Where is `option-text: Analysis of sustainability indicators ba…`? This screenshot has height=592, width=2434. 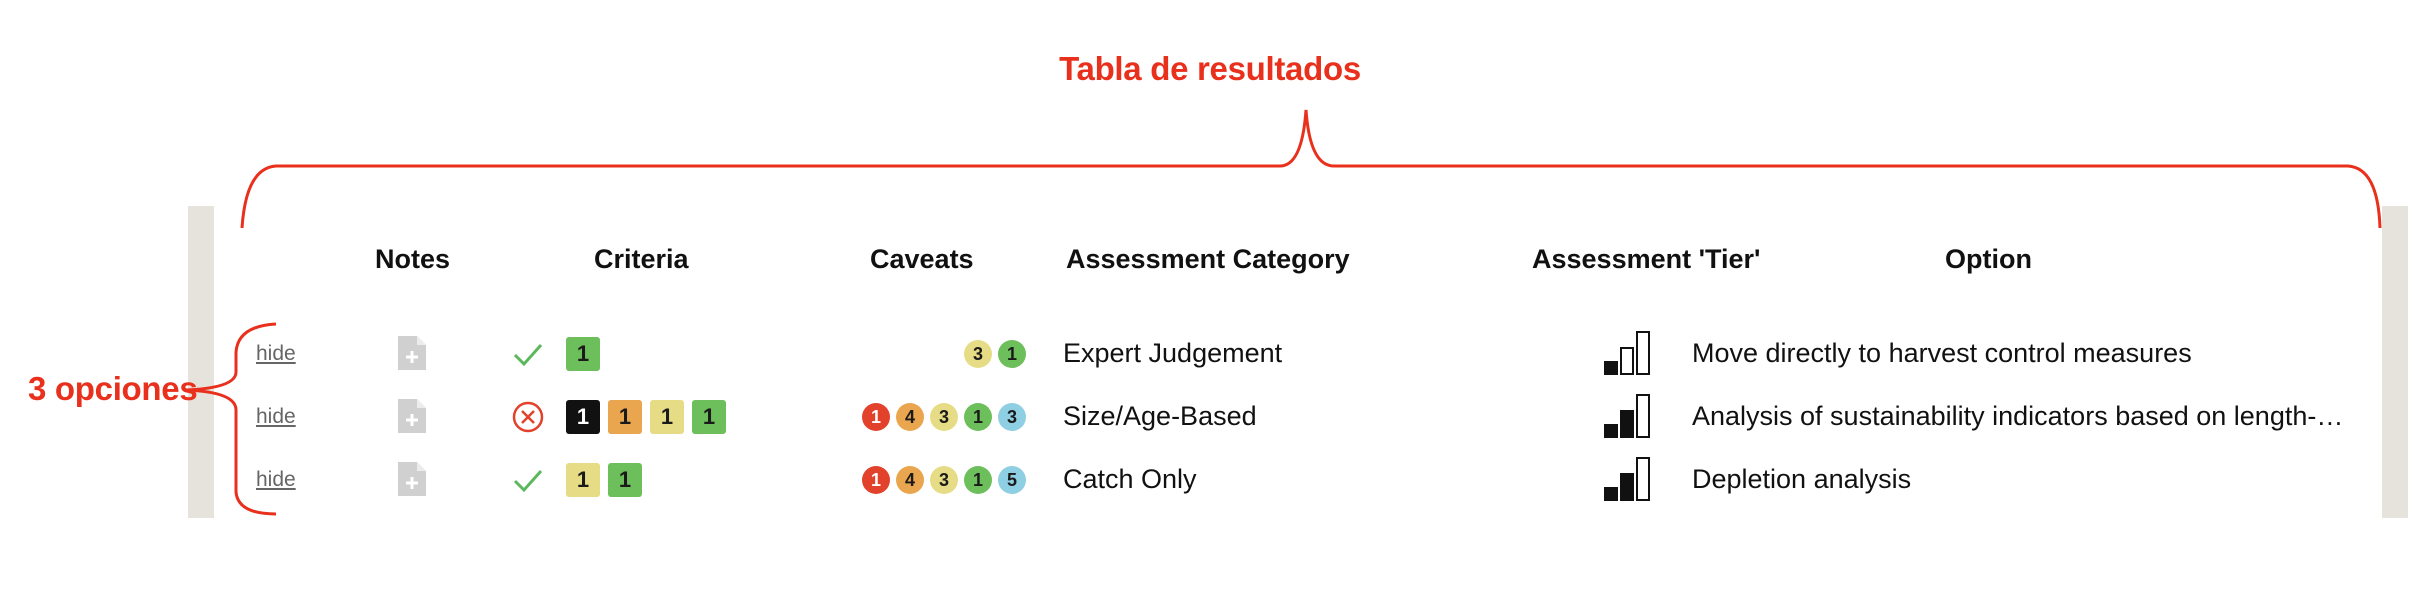
option-text: Analysis of sustainability indicators ba… is located at coordinates (2017, 416).